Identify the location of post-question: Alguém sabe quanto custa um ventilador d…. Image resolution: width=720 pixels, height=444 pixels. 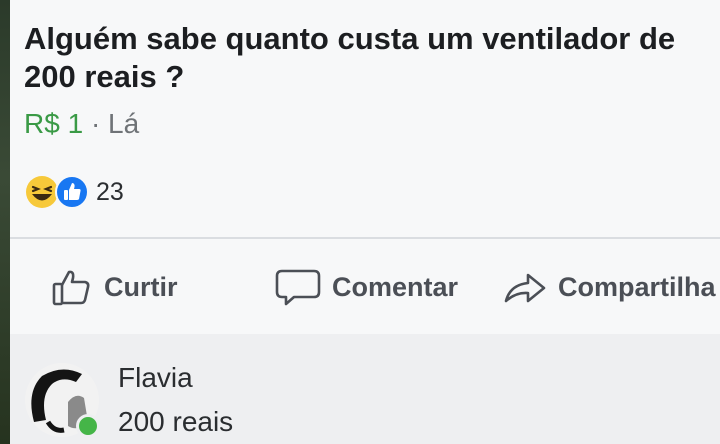
(350, 57).